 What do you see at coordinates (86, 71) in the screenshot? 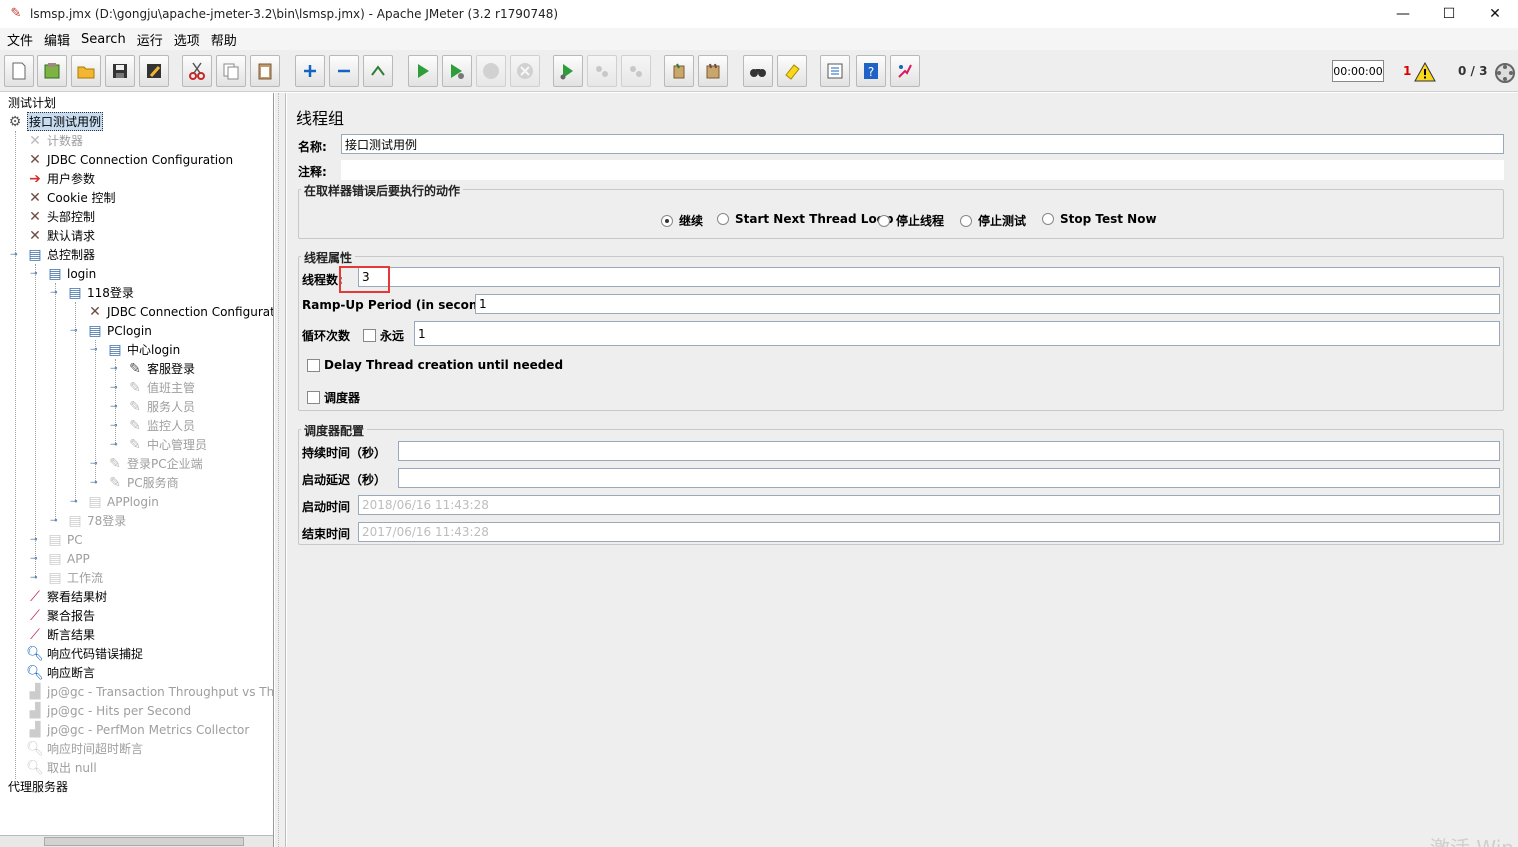
I see `open-button` at bounding box center [86, 71].